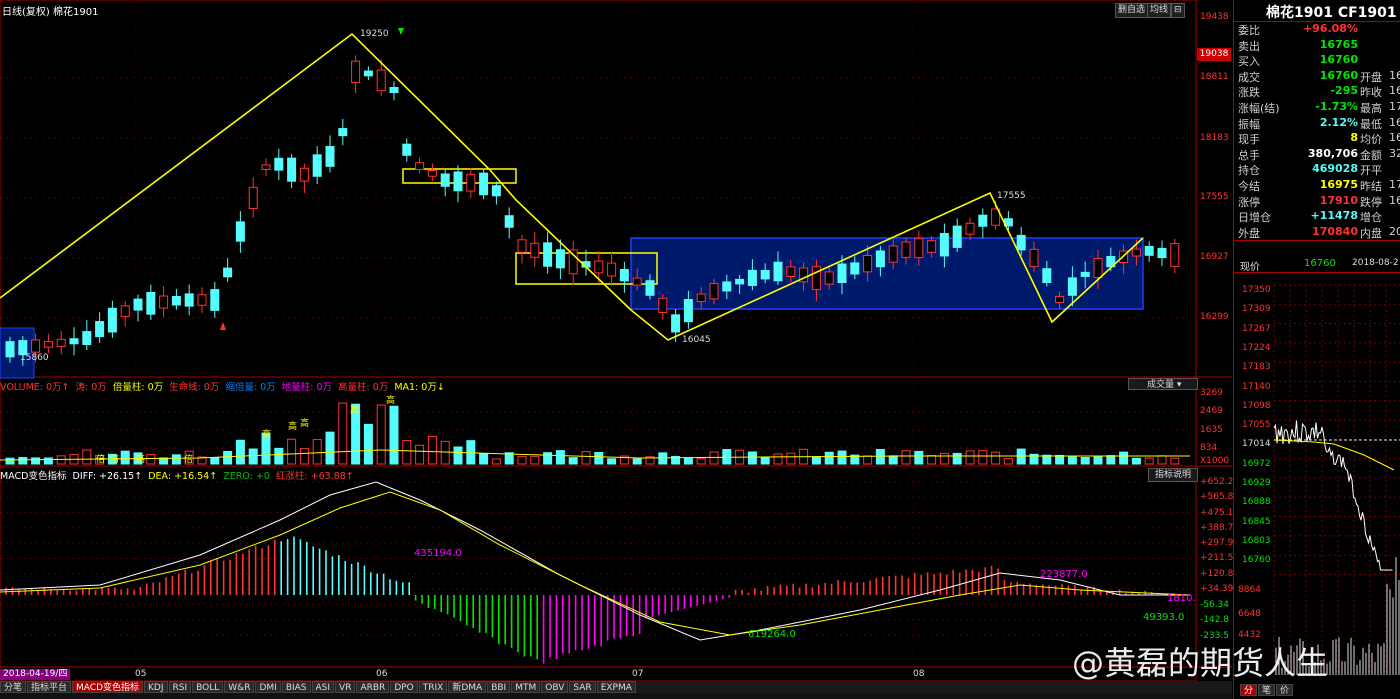  Describe the element at coordinates (499, 687) in the screenshot. I see `tab-bbi: BBI` at that location.